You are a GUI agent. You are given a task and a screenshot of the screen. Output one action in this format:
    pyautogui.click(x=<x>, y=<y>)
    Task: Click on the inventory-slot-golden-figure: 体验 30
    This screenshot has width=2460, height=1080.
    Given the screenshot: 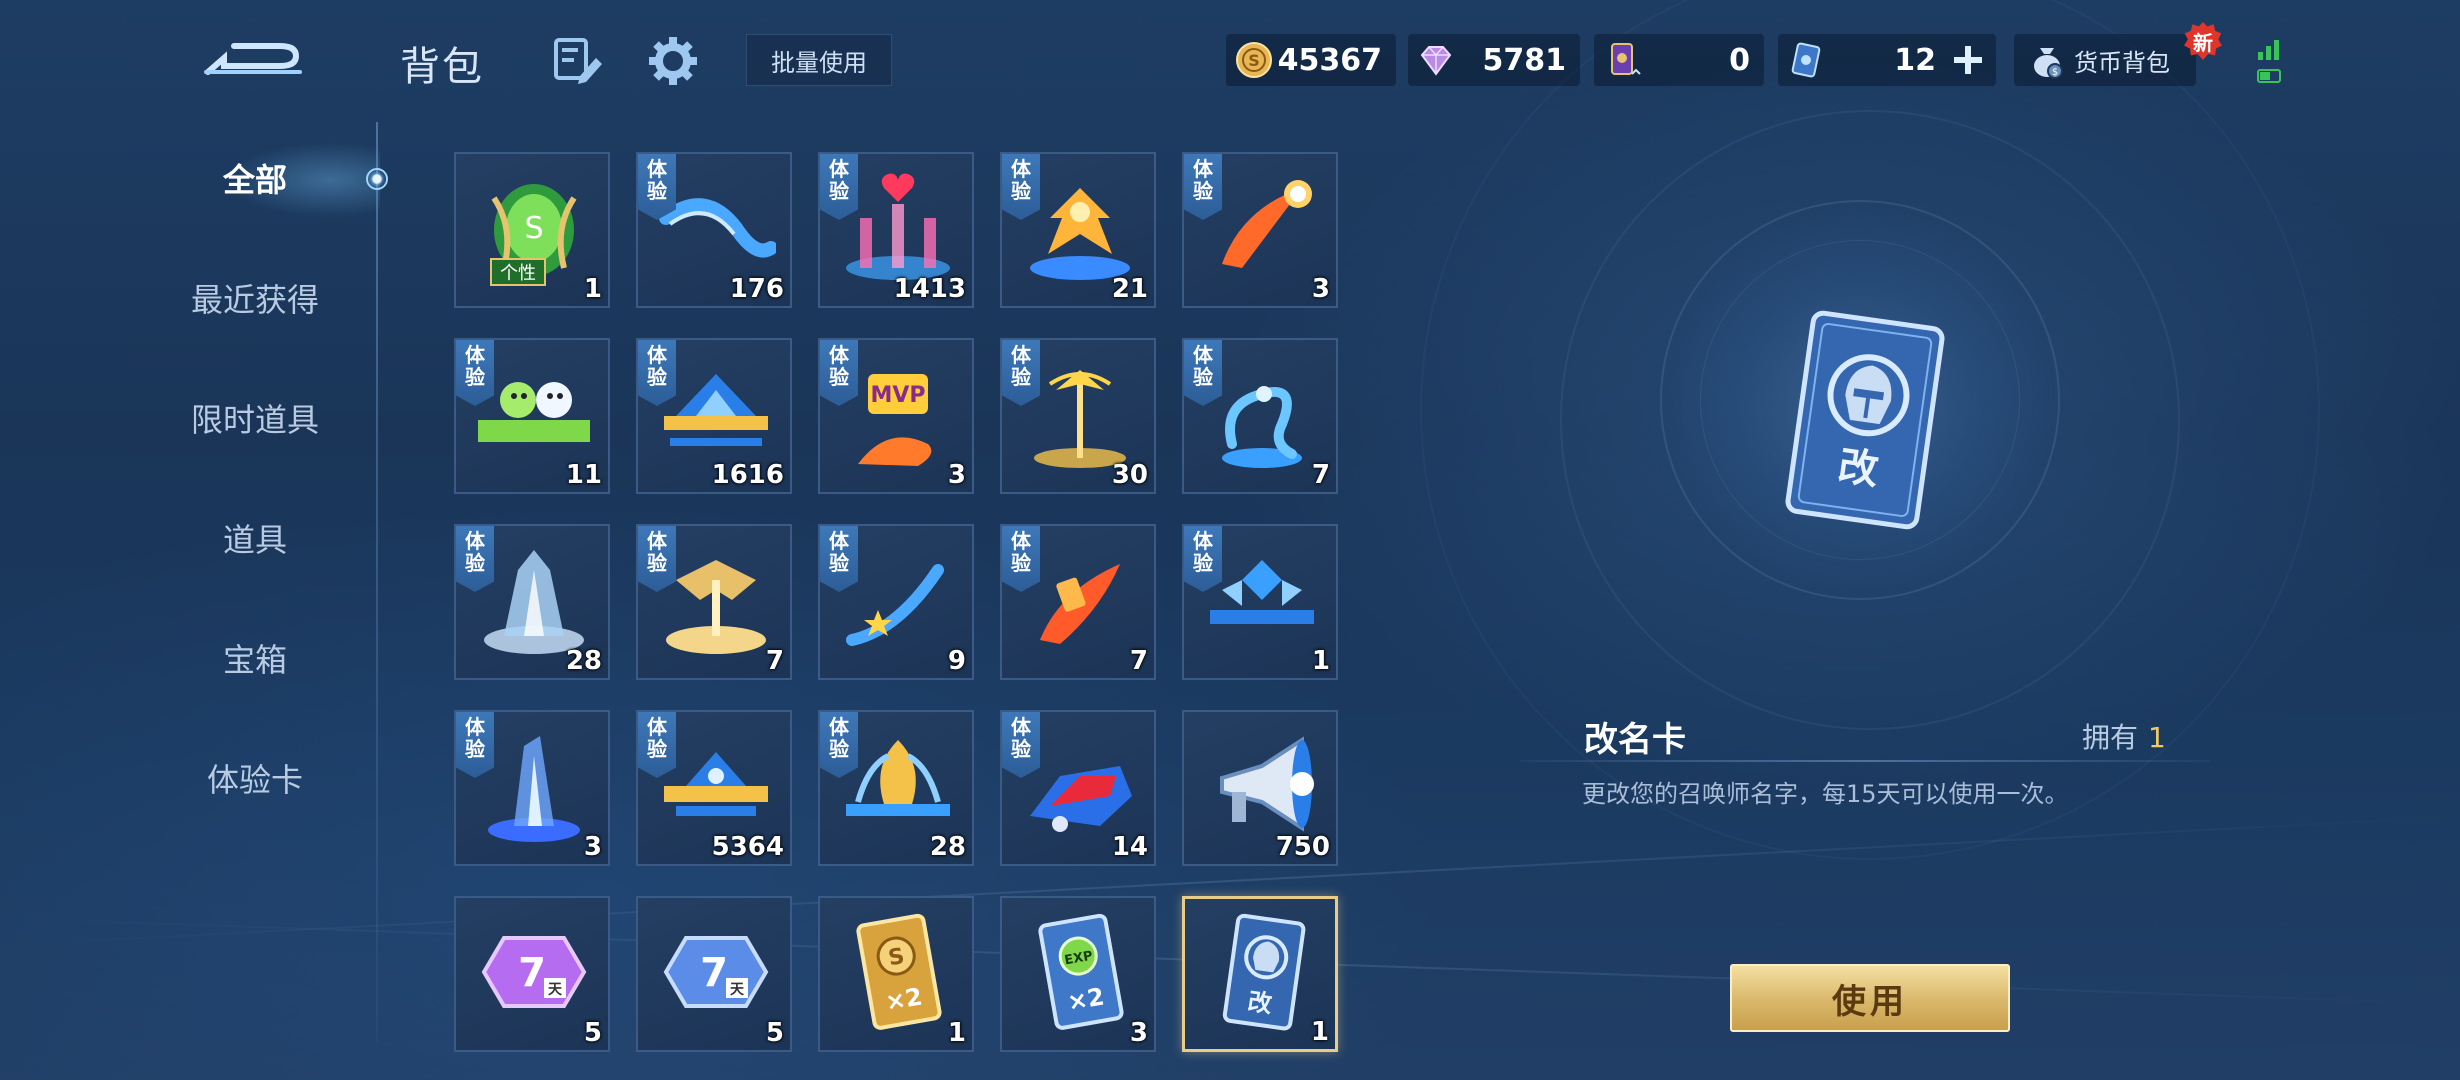 What is the action you would take?
    pyautogui.click(x=1078, y=416)
    